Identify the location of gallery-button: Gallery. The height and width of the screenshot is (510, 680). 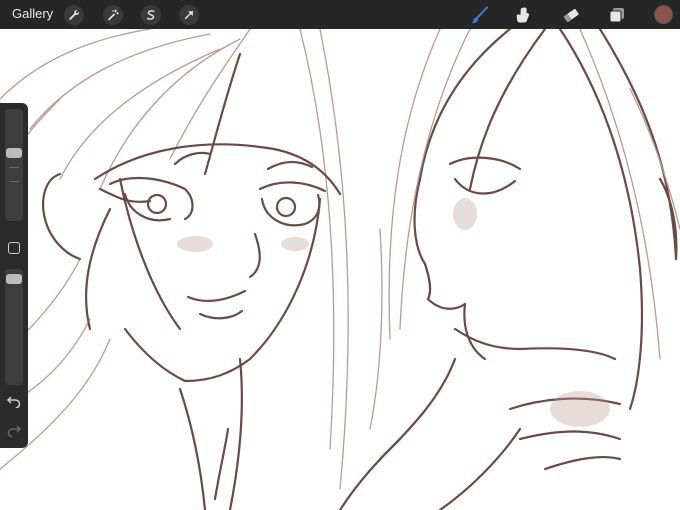
(32, 14).